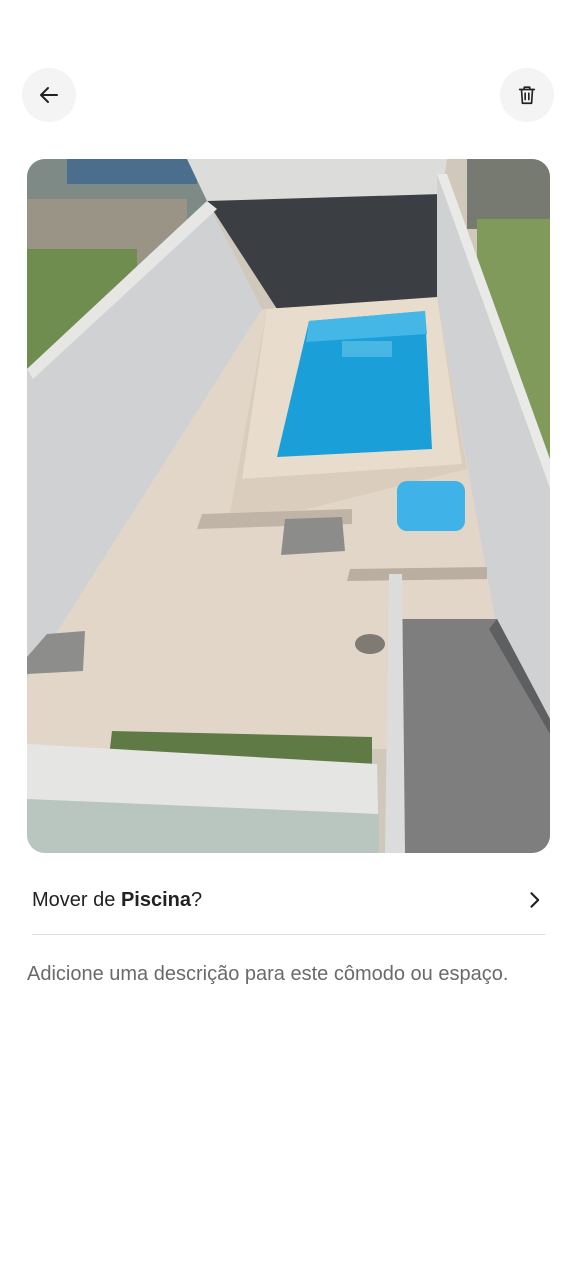  I want to click on move-photo-row: Mover de Piscina?, so click(289, 900).